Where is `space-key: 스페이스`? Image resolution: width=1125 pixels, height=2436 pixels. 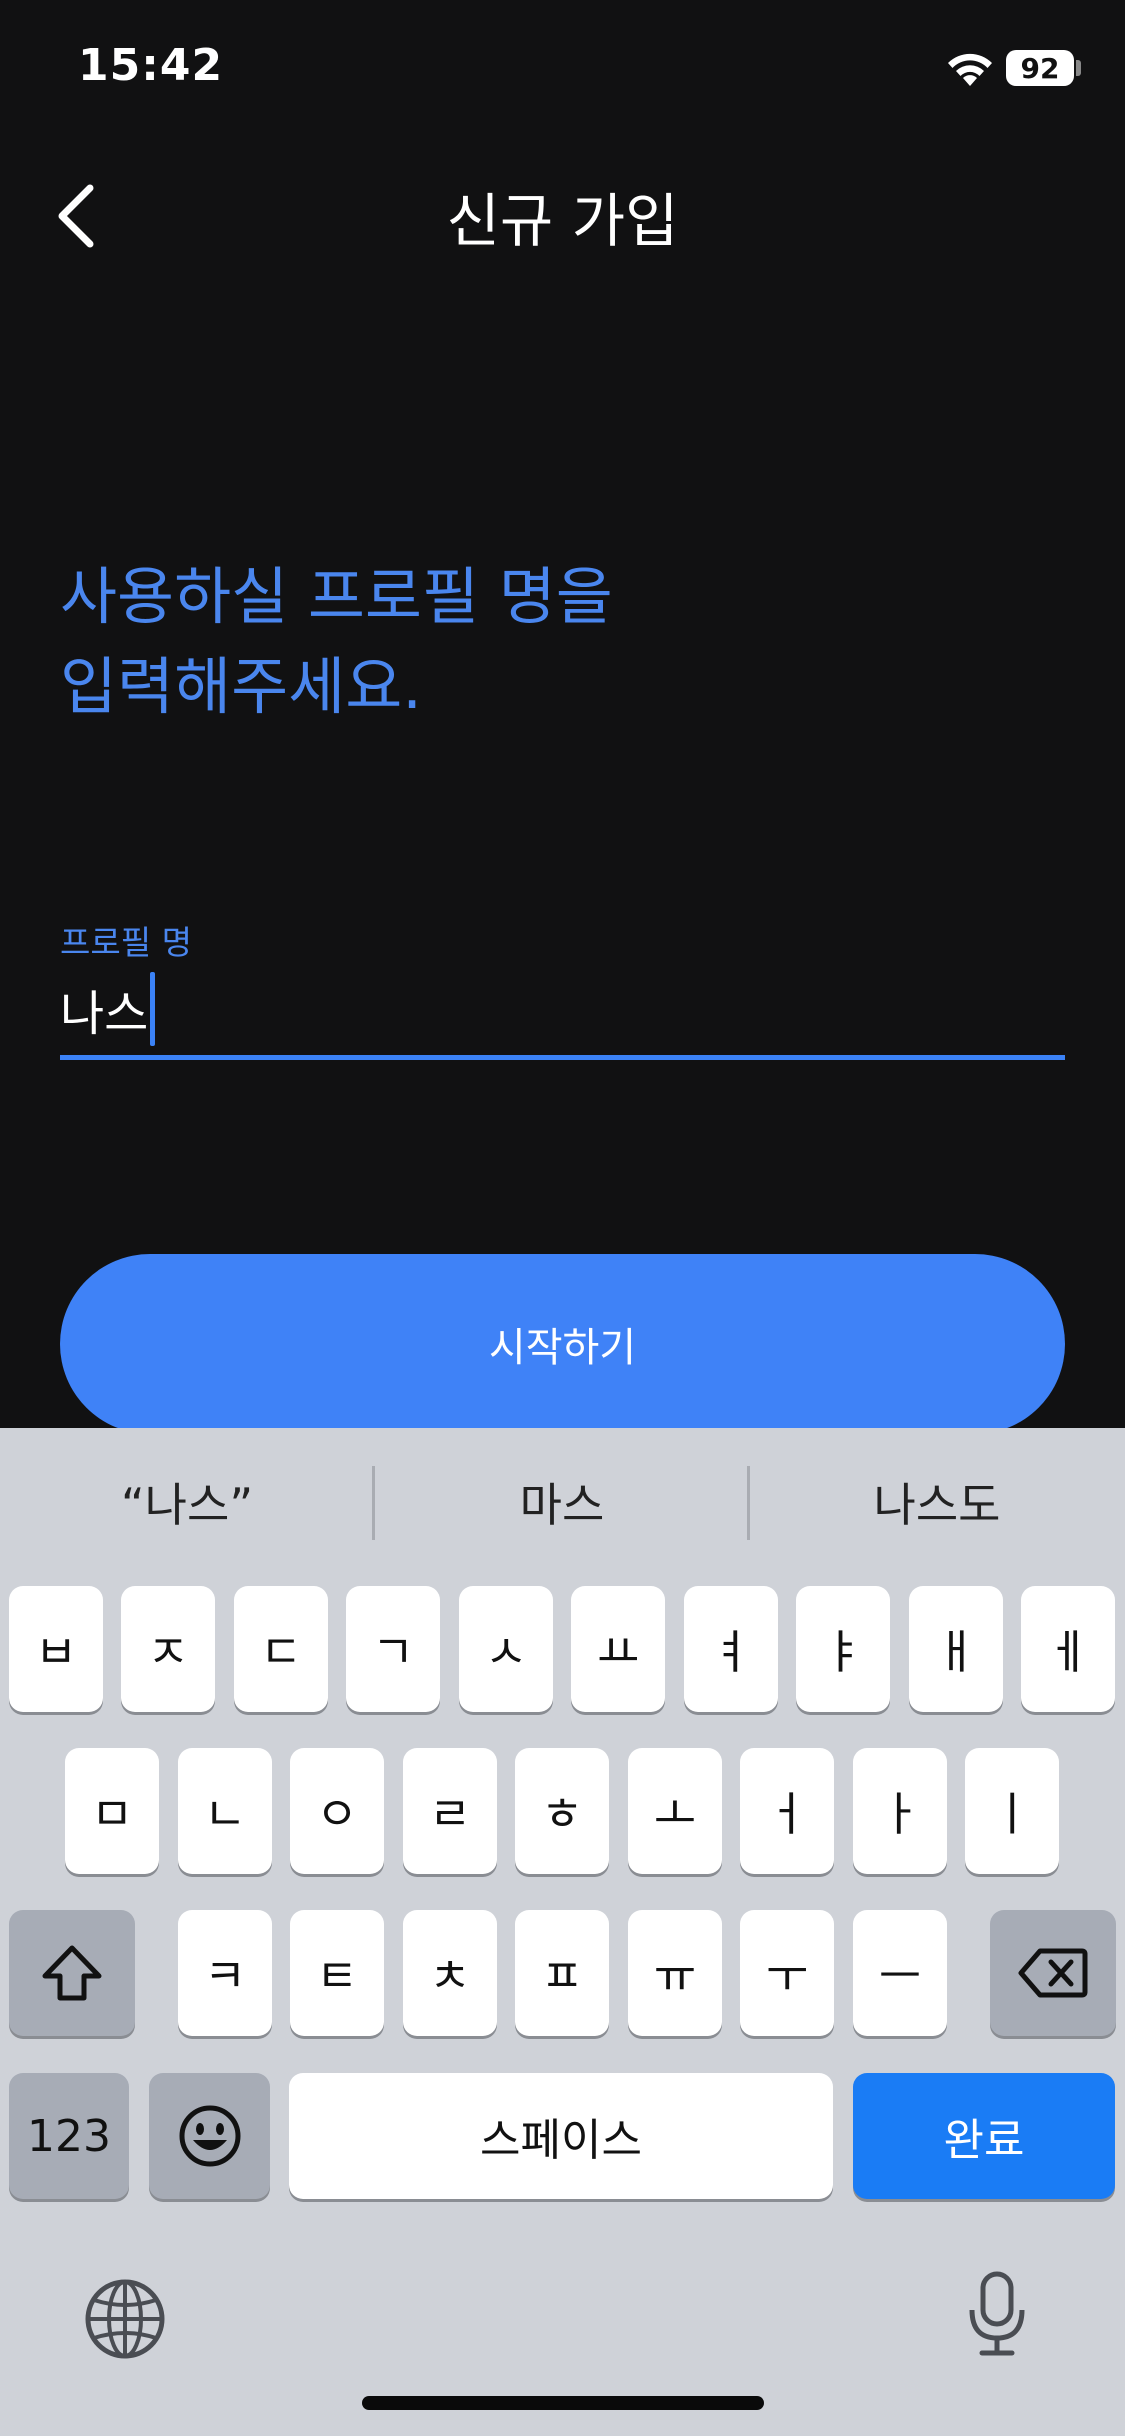 space-key: 스페이스 is located at coordinates (561, 2136).